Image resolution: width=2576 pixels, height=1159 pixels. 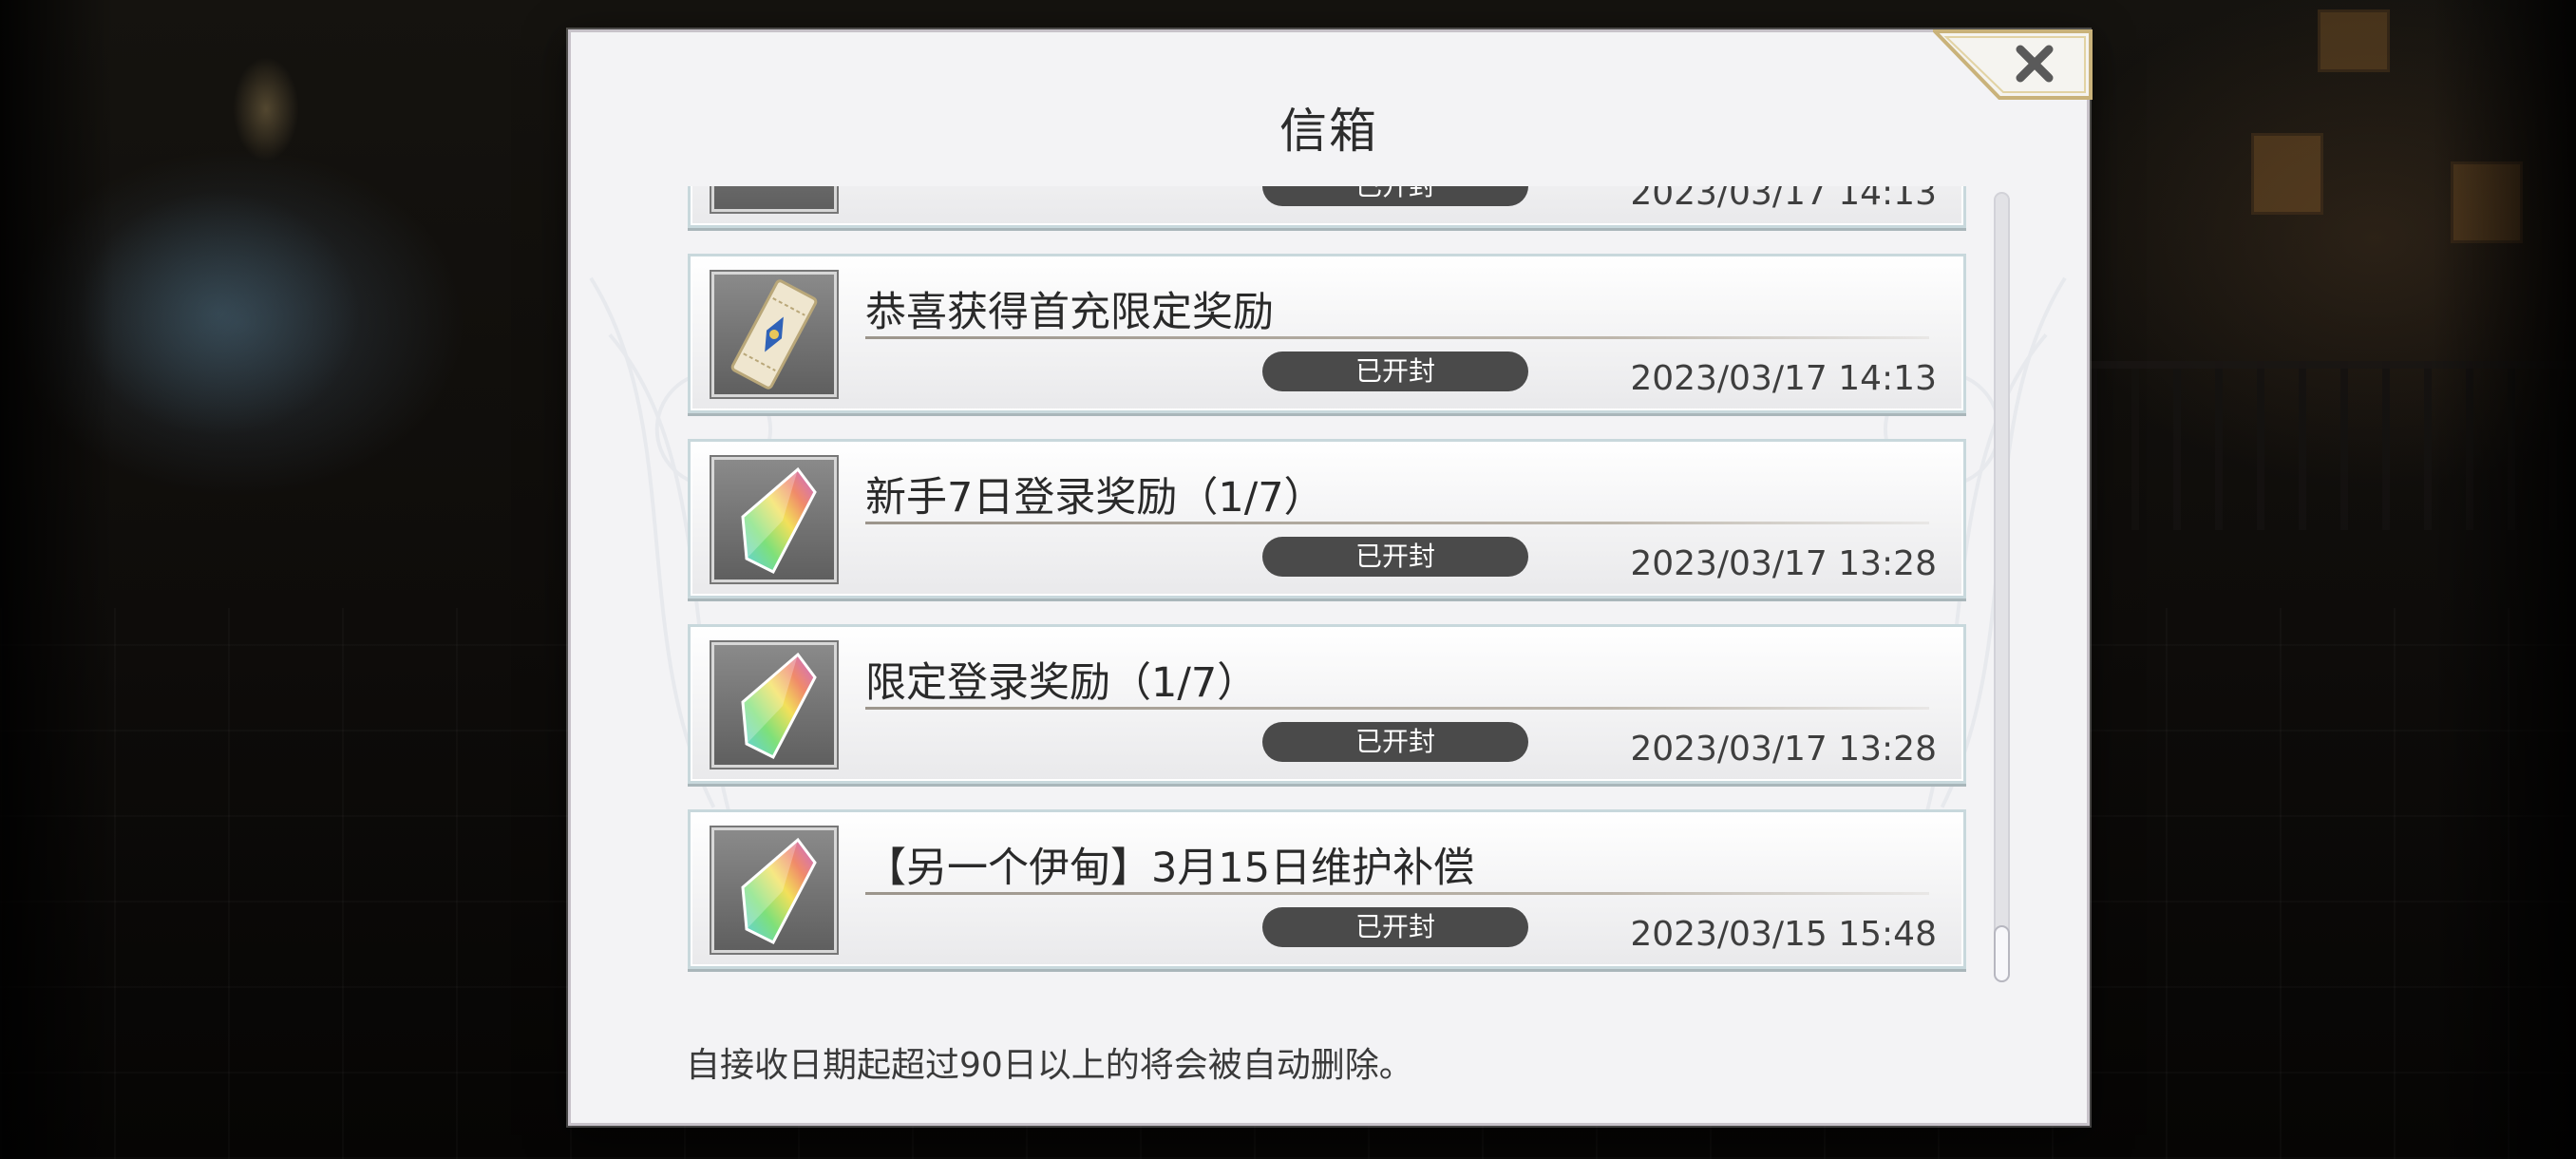 I want to click on auto-delete-notice: 自接收日期起超过90日以上的将会被自动删除。, so click(x=1049, y=1065).